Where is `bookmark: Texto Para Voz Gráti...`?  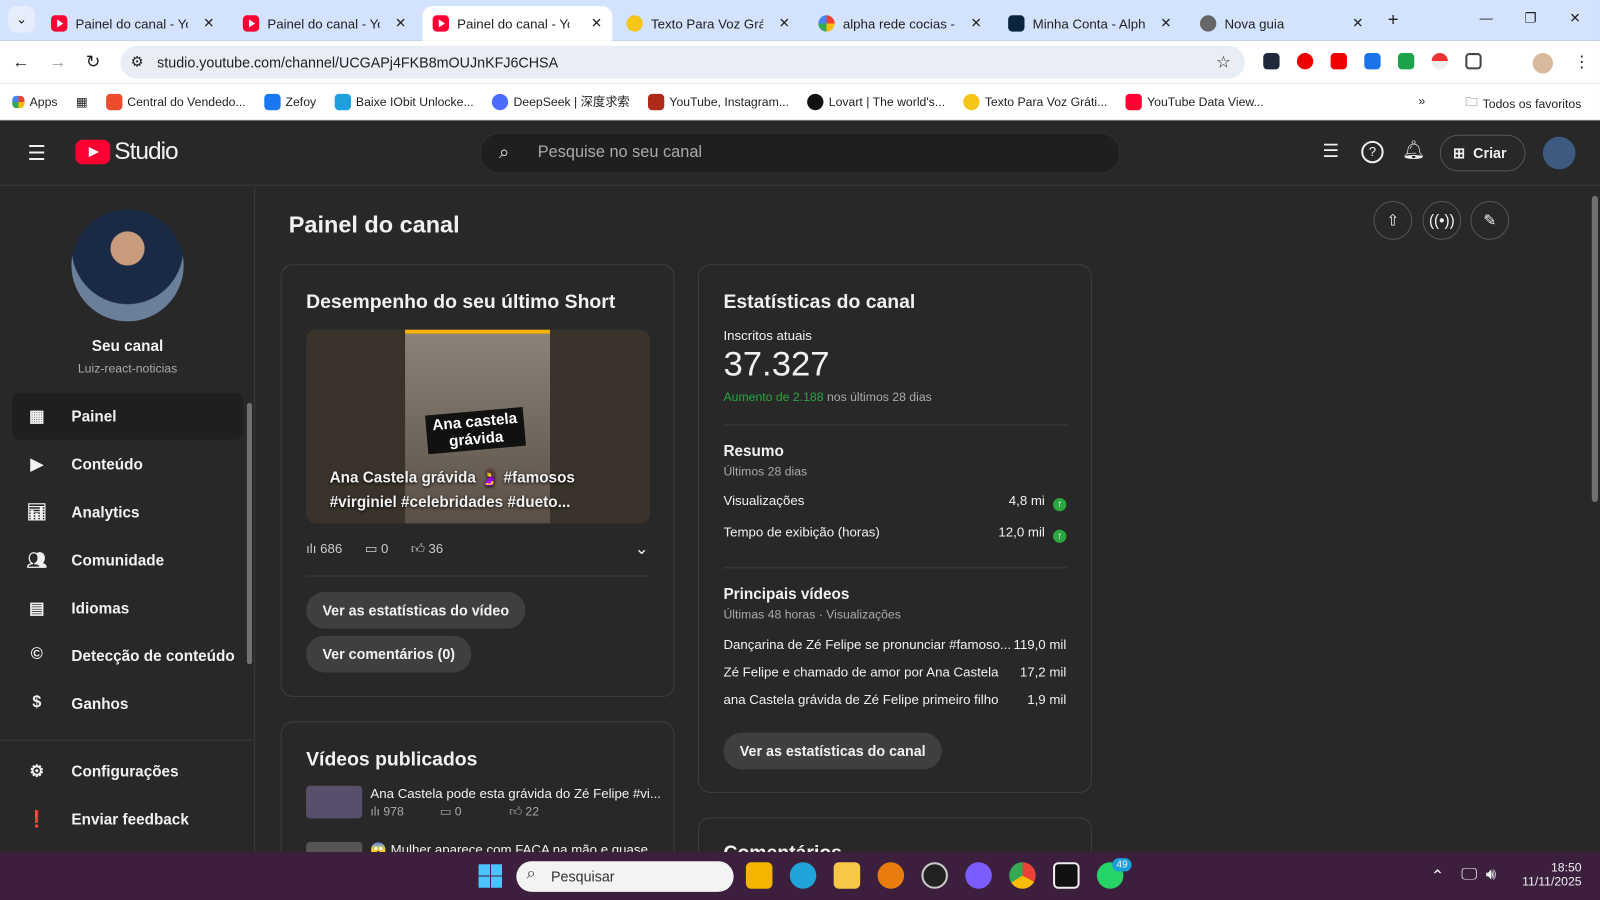 bookmark: Texto Para Voz Gráti... is located at coordinates (1035, 101).